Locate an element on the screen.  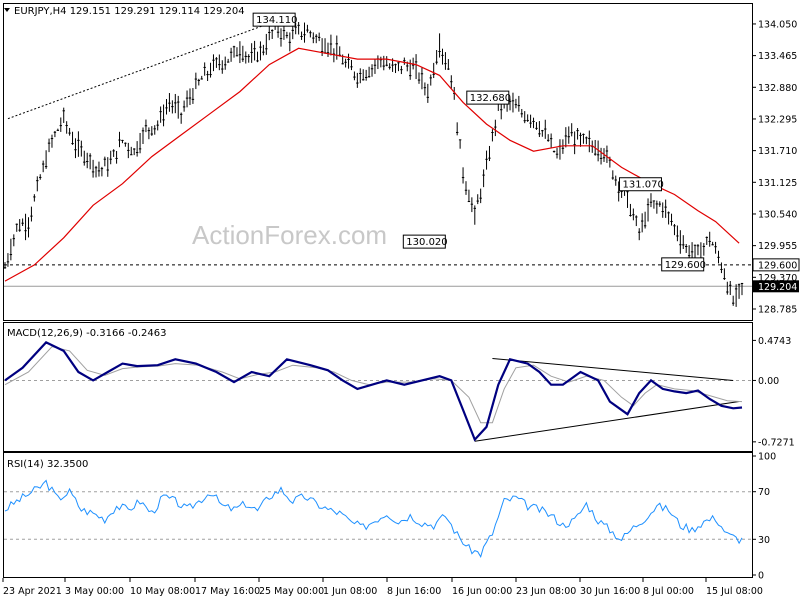
macd-tick-label: 0.4743 is located at coordinates (774, 341).